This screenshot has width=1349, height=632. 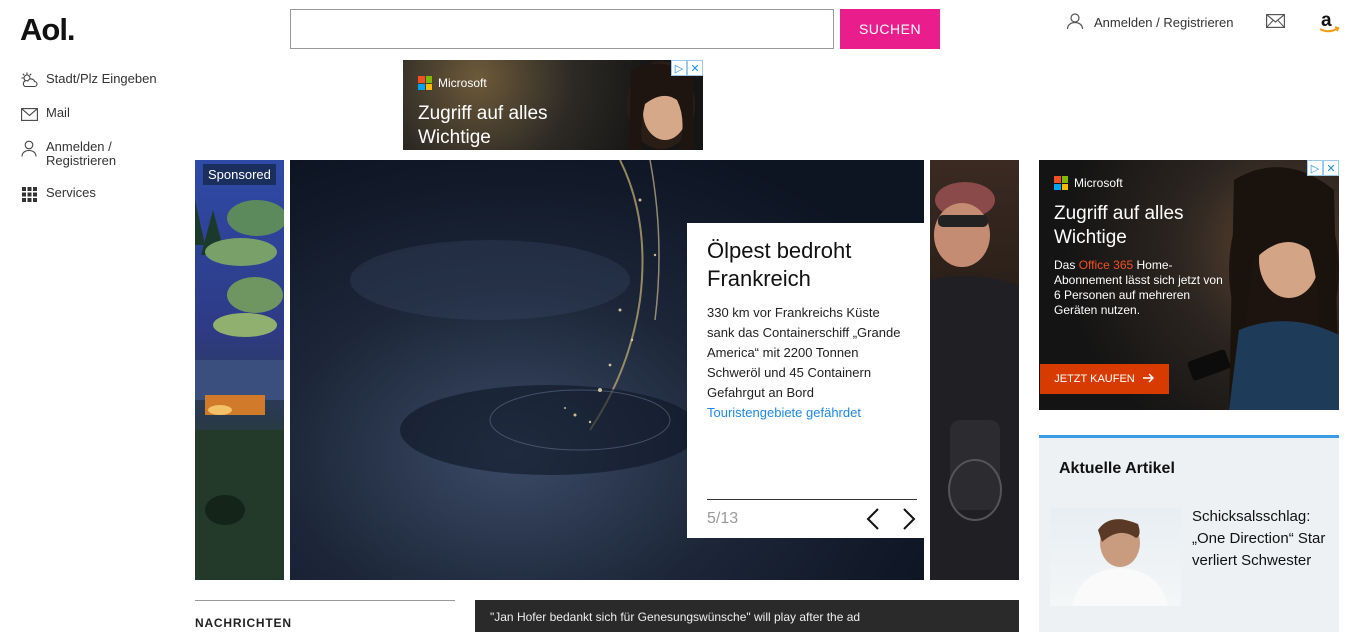 I want to click on weather-icon, so click(x=29, y=80).